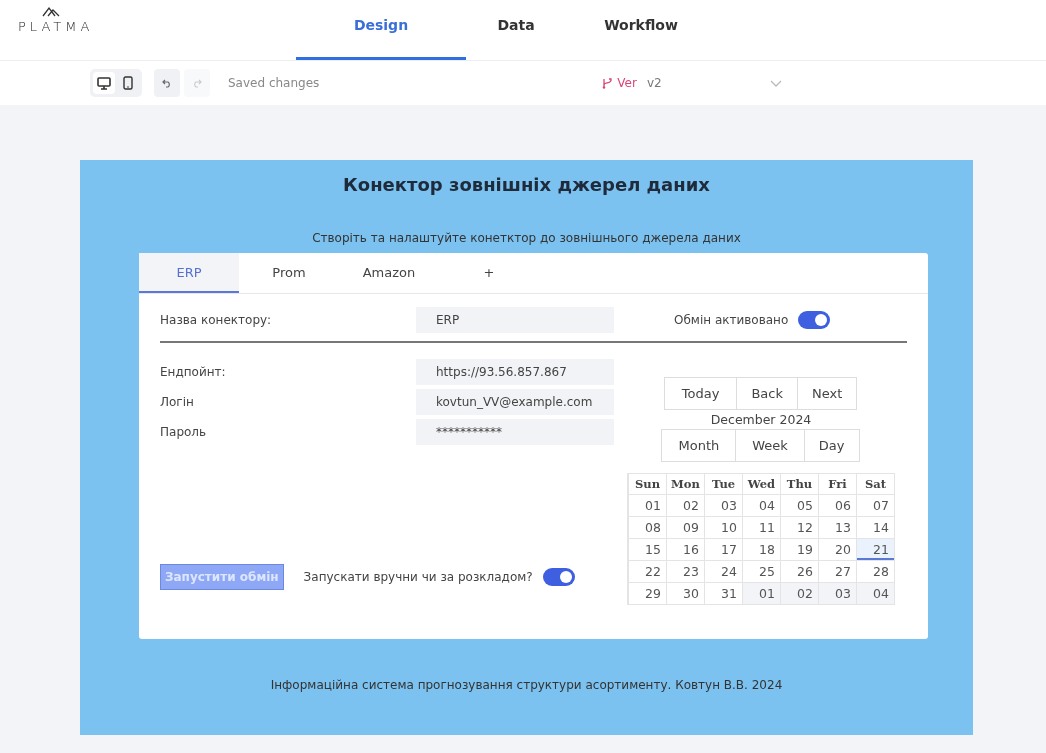 Image resolution: width=1046 pixels, height=753 pixels. I want to click on nav-tab: Design, so click(381, 30).